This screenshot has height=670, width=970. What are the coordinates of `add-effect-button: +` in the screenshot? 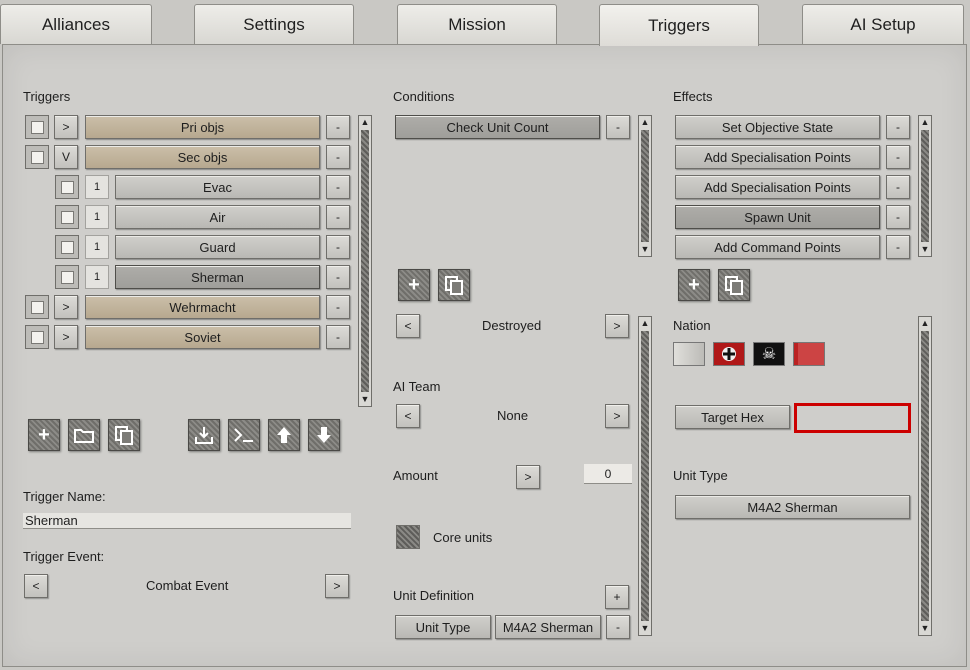 It's located at (694, 285).